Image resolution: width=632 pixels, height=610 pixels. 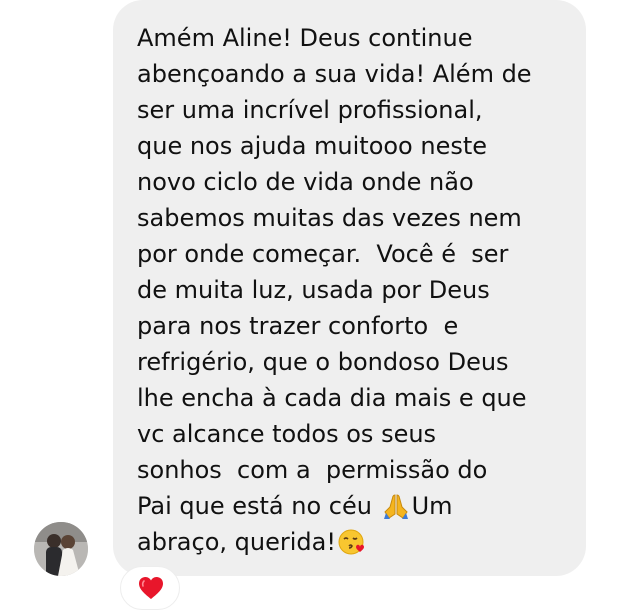 What do you see at coordinates (334, 74) in the screenshot?
I see `message-line: abençoando a sua vida! Além de` at bounding box center [334, 74].